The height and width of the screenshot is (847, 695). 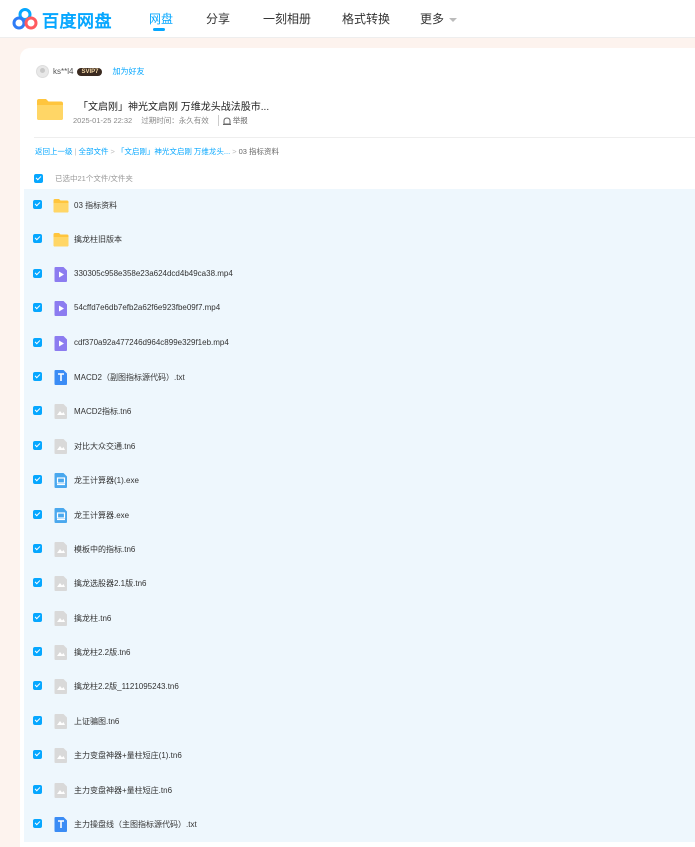 What do you see at coordinates (359, 550) in the screenshot?
I see `file-row: 模板中的指标.tn6` at bounding box center [359, 550].